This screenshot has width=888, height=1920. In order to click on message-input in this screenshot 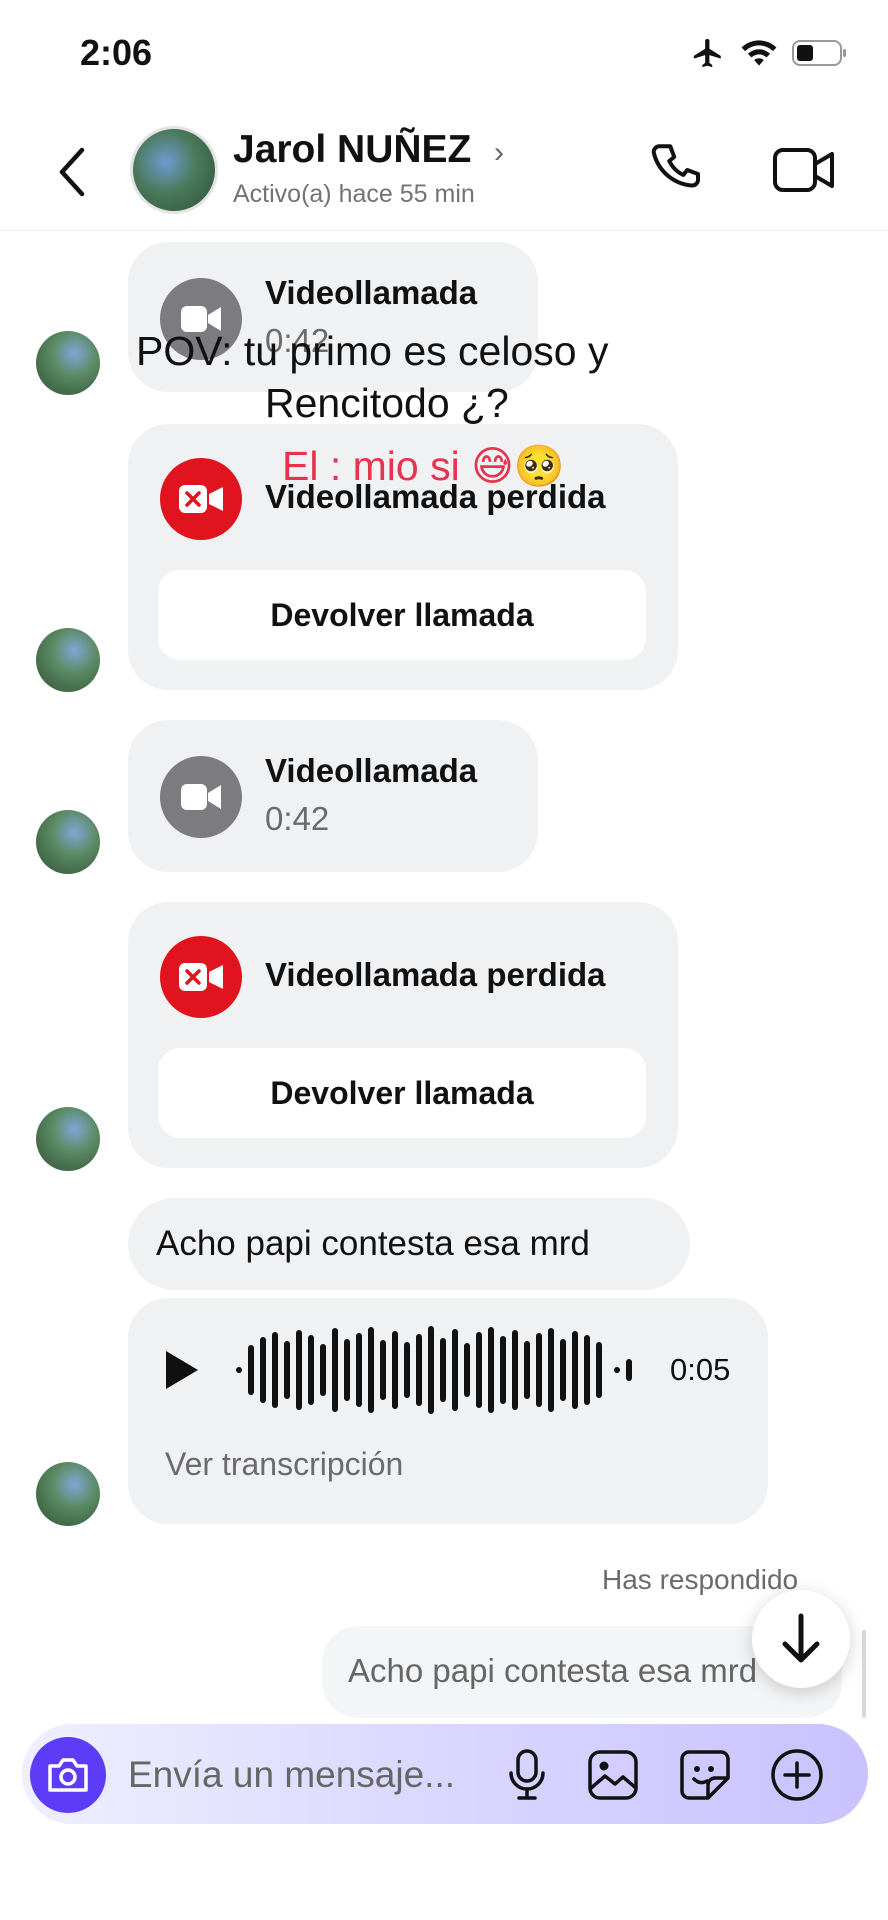, I will do `click(308, 1775)`.